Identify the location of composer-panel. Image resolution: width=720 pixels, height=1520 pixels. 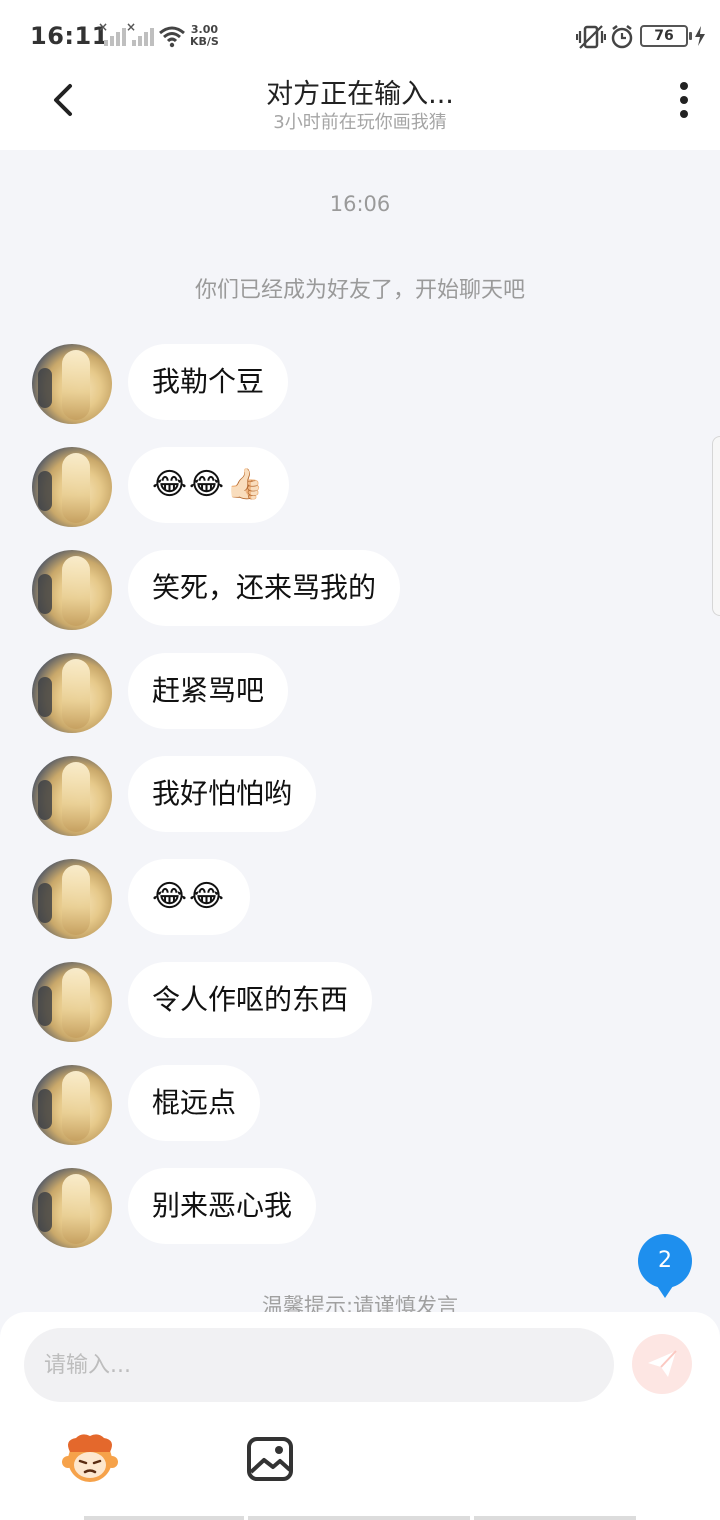
(360, 1416).